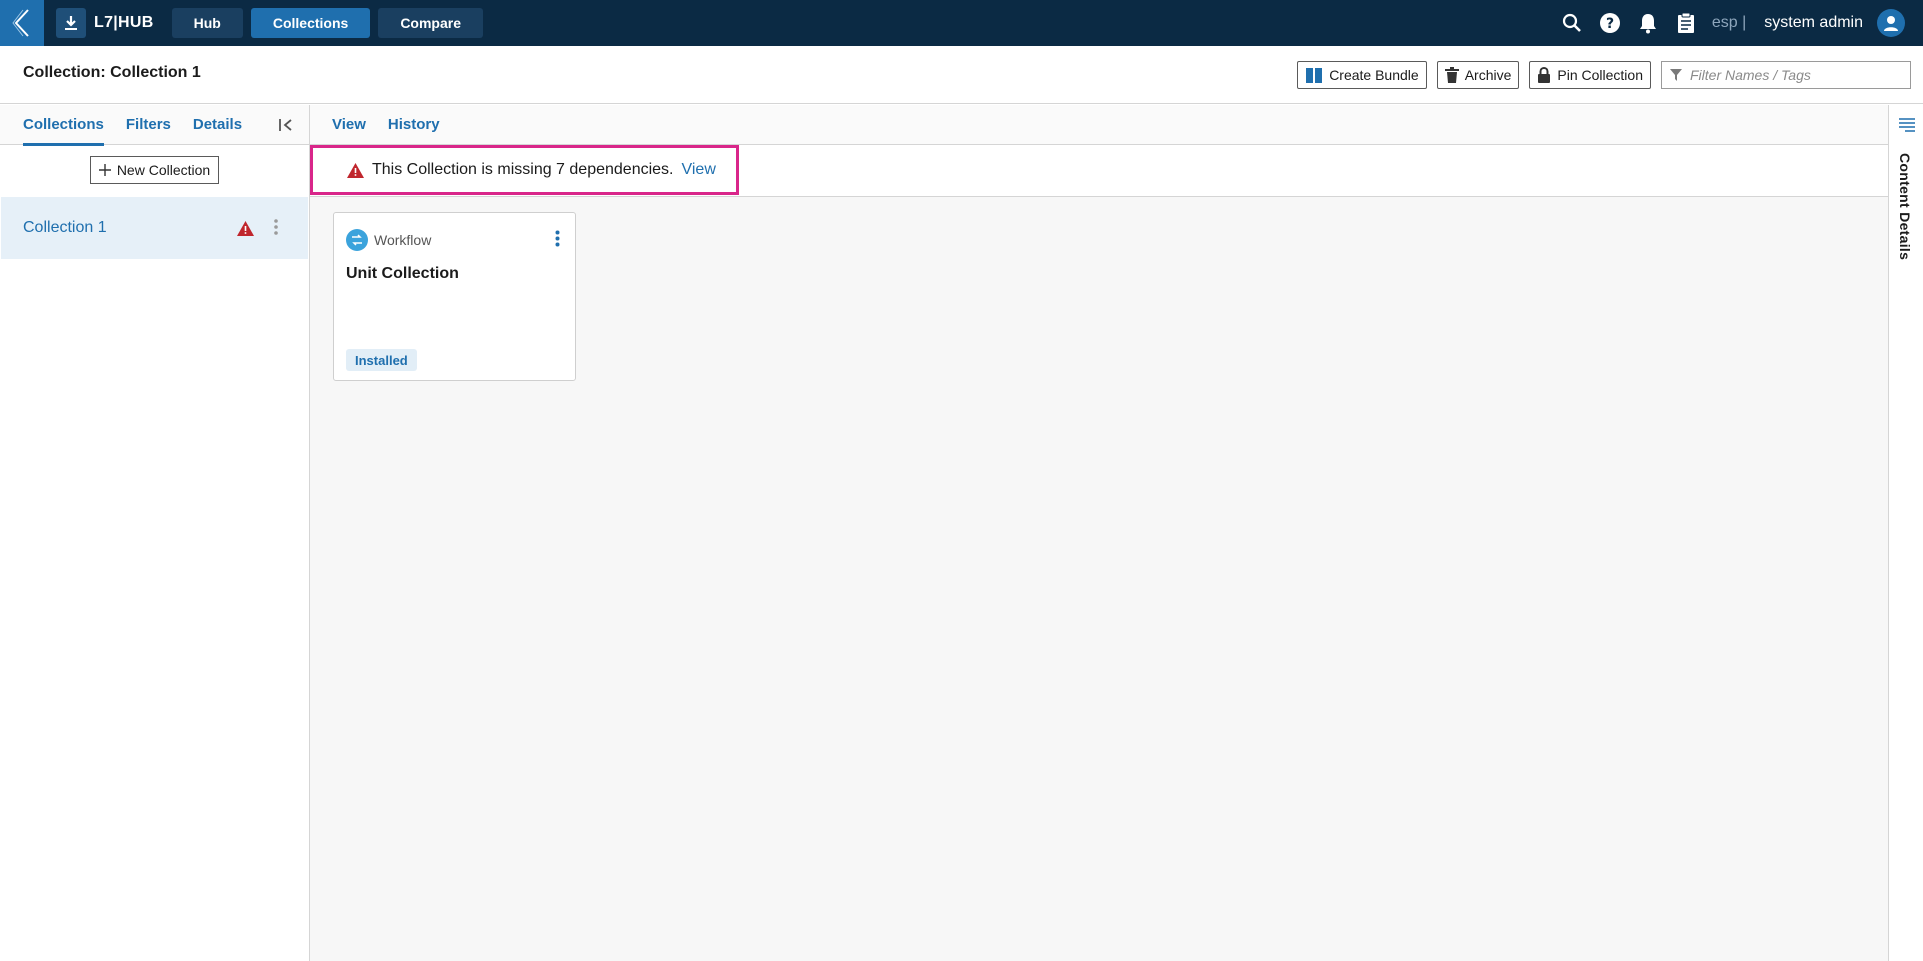 The height and width of the screenshot is (961, 1923). I want to click on nav-compare-button: Compare, so click(430, 23).